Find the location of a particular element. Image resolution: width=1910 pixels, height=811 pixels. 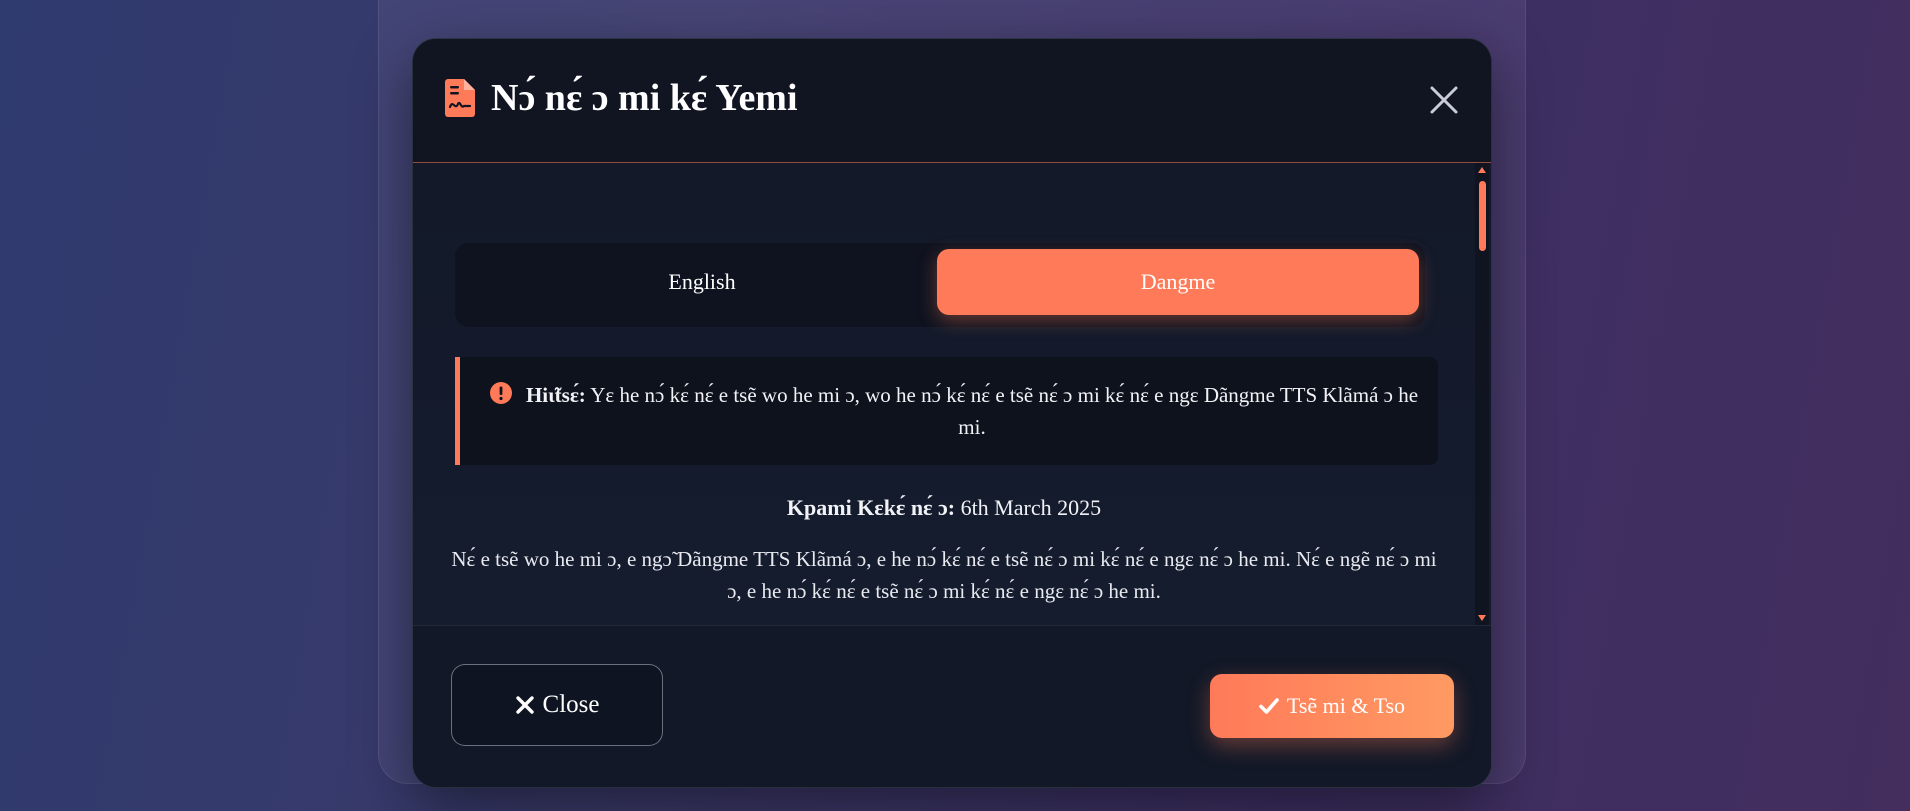

scrollbar-thumb is located at coordinates (1482, 216).